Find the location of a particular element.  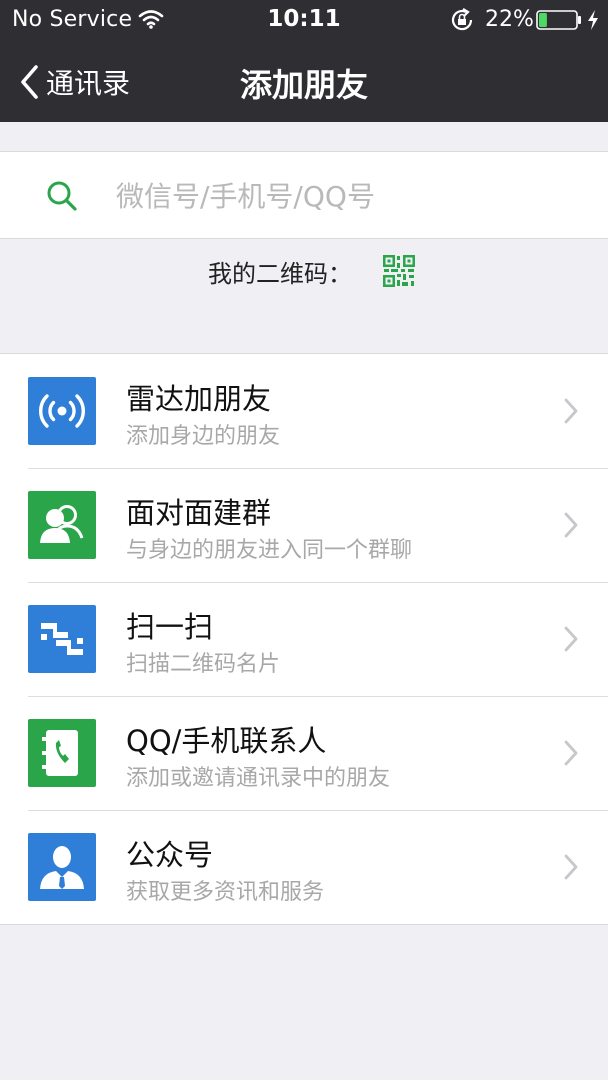

item-subtitle: 与身边的朋友进入同一个群聊 is located at coordinates (269, 550).